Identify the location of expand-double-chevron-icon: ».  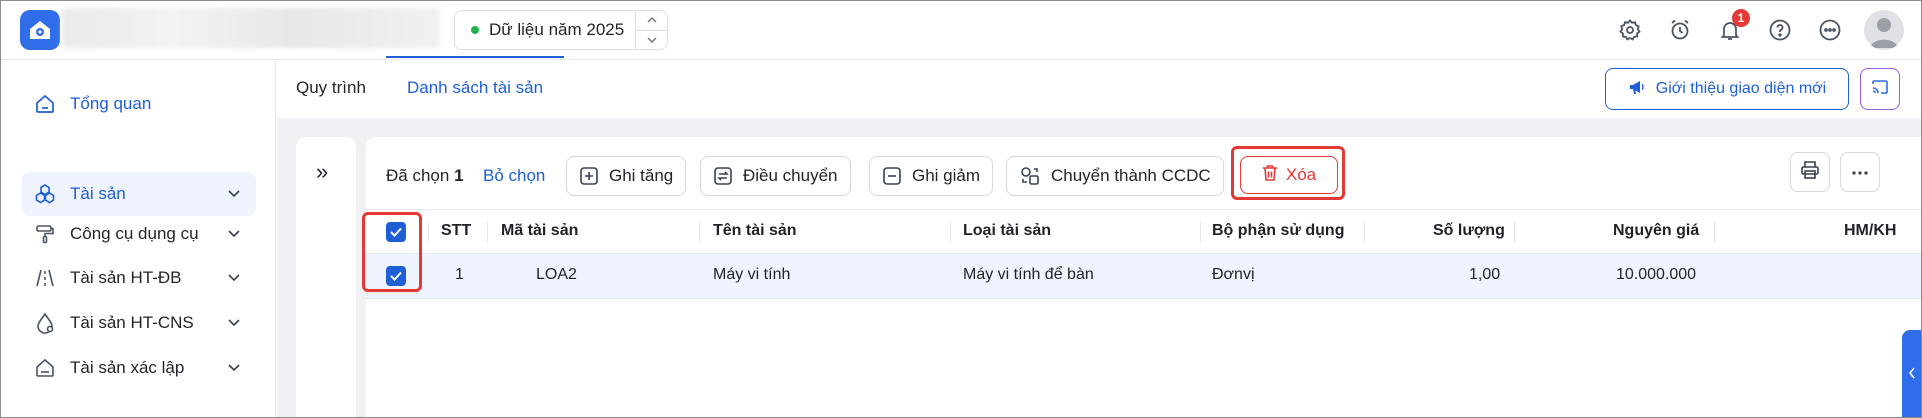
(322, 172).